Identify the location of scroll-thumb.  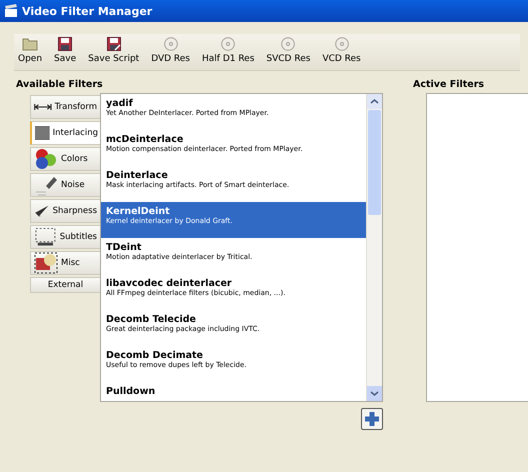
(374, 162).